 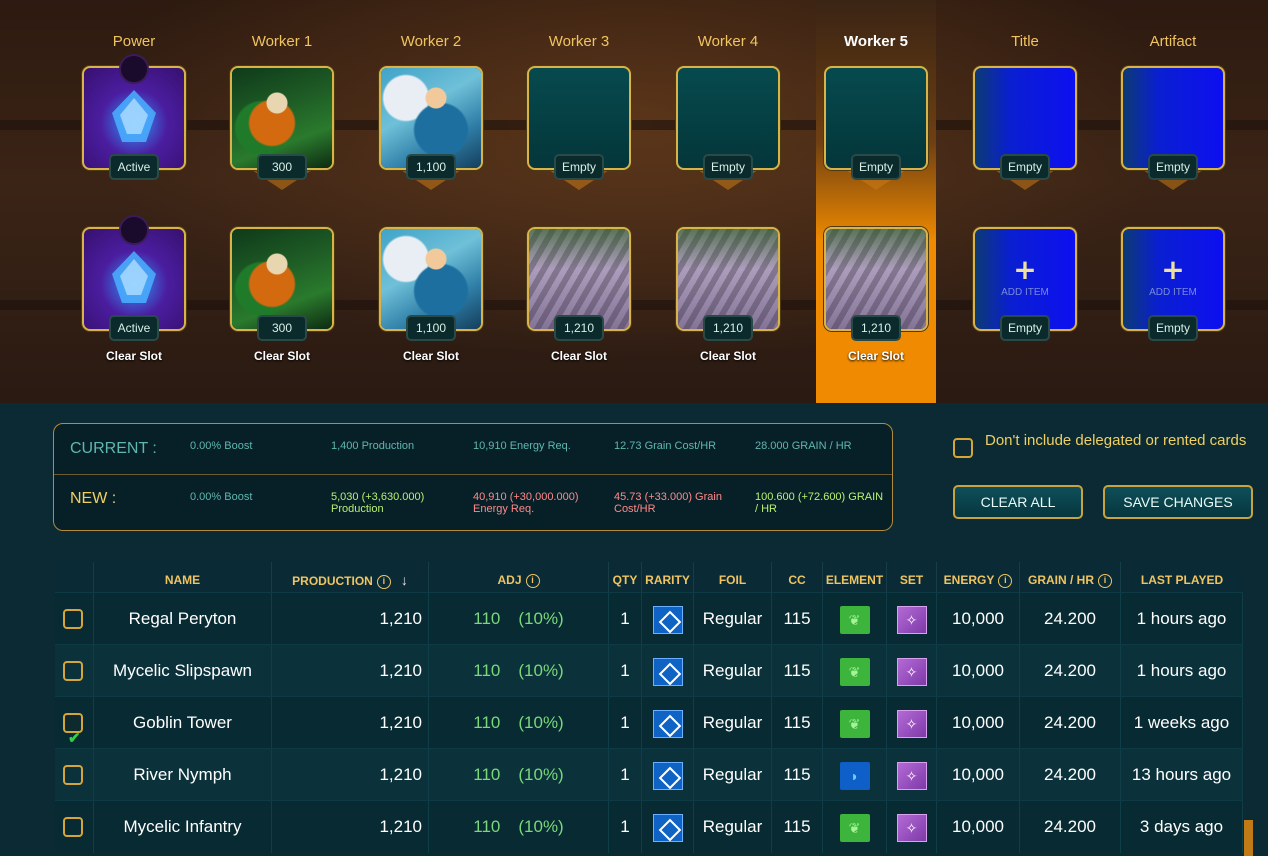 I want to click on new-slot-5: 1,210, so click(x=728, y=284).